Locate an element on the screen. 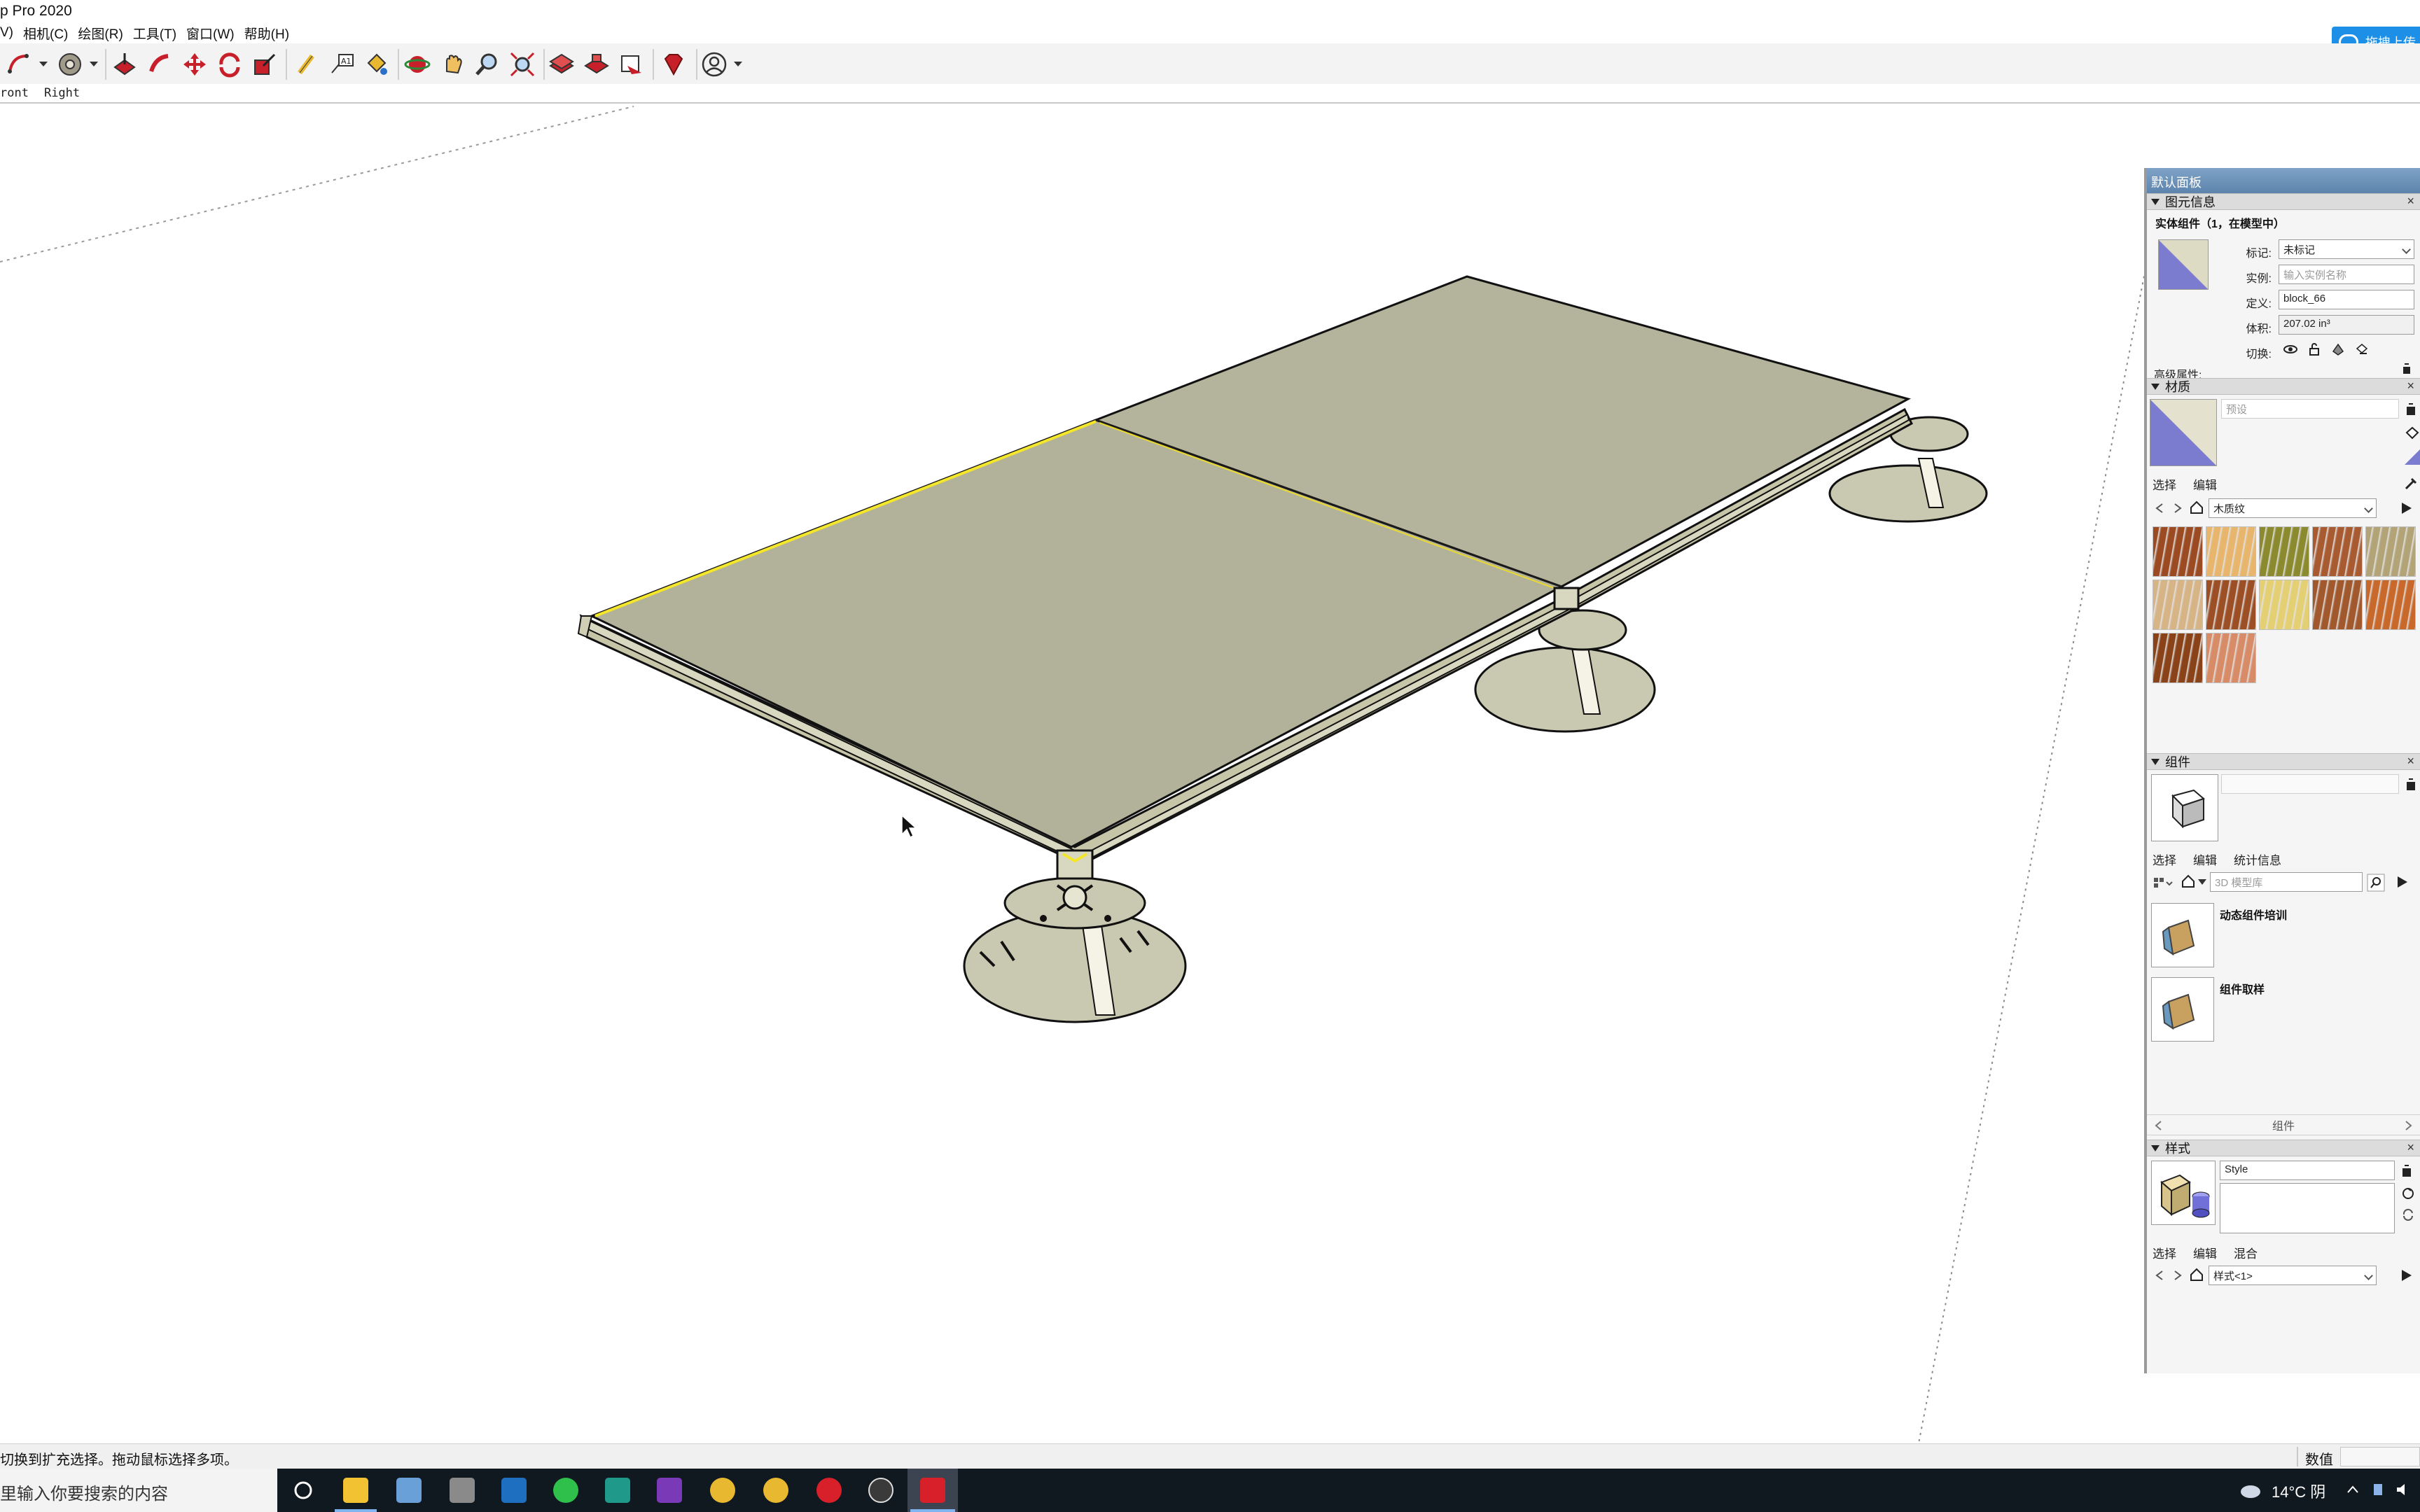  chevron-down-icon is located at coordinates (2202, 882).